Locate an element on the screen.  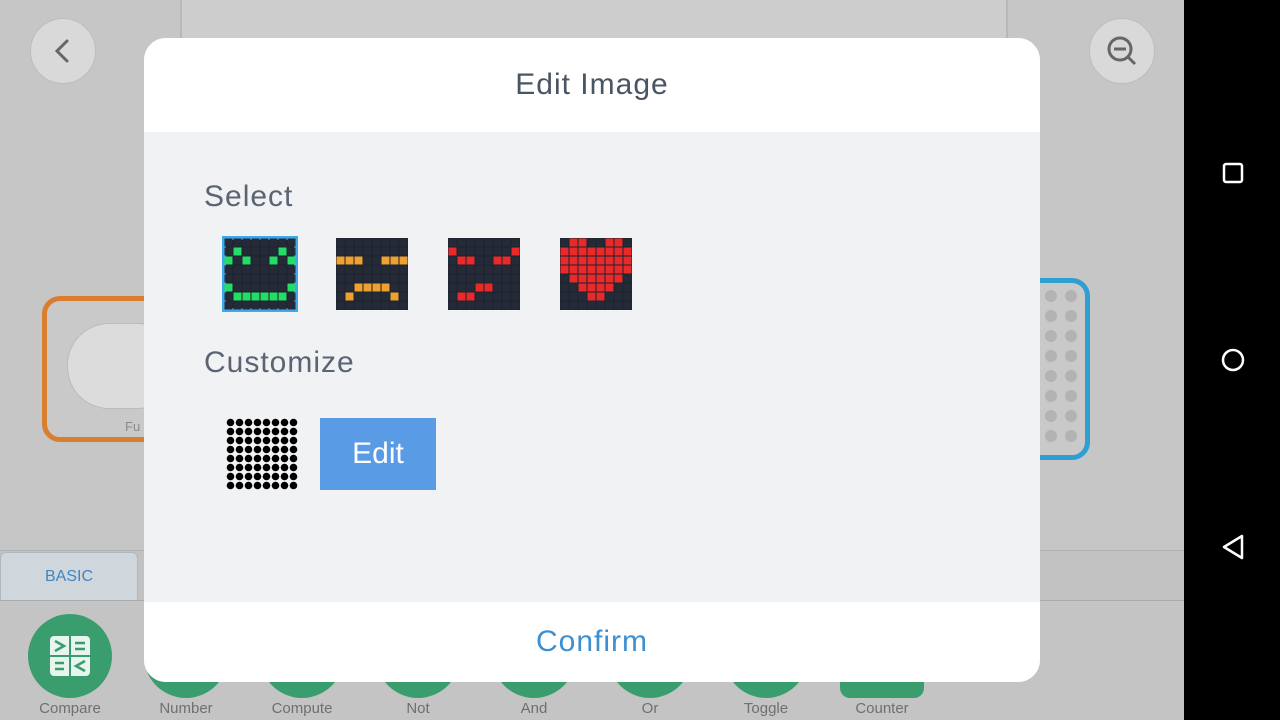
angry-face-icon is located at coordinates (484, 274).